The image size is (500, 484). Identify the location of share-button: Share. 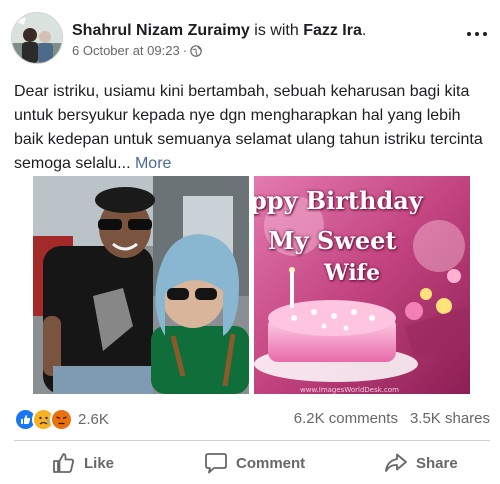
(421, 463).